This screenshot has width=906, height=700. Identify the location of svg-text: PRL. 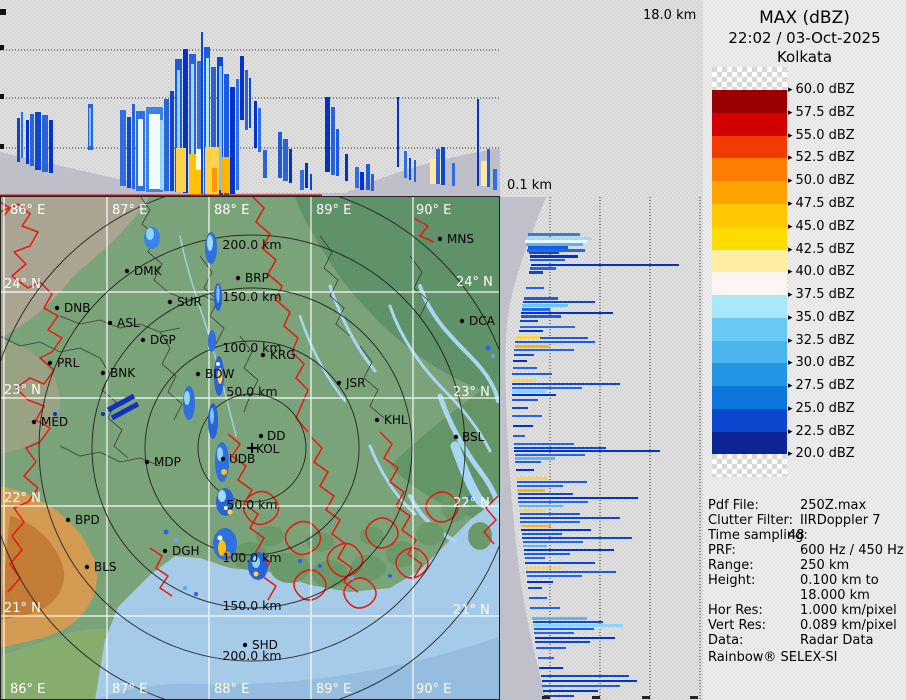
(68, 363).